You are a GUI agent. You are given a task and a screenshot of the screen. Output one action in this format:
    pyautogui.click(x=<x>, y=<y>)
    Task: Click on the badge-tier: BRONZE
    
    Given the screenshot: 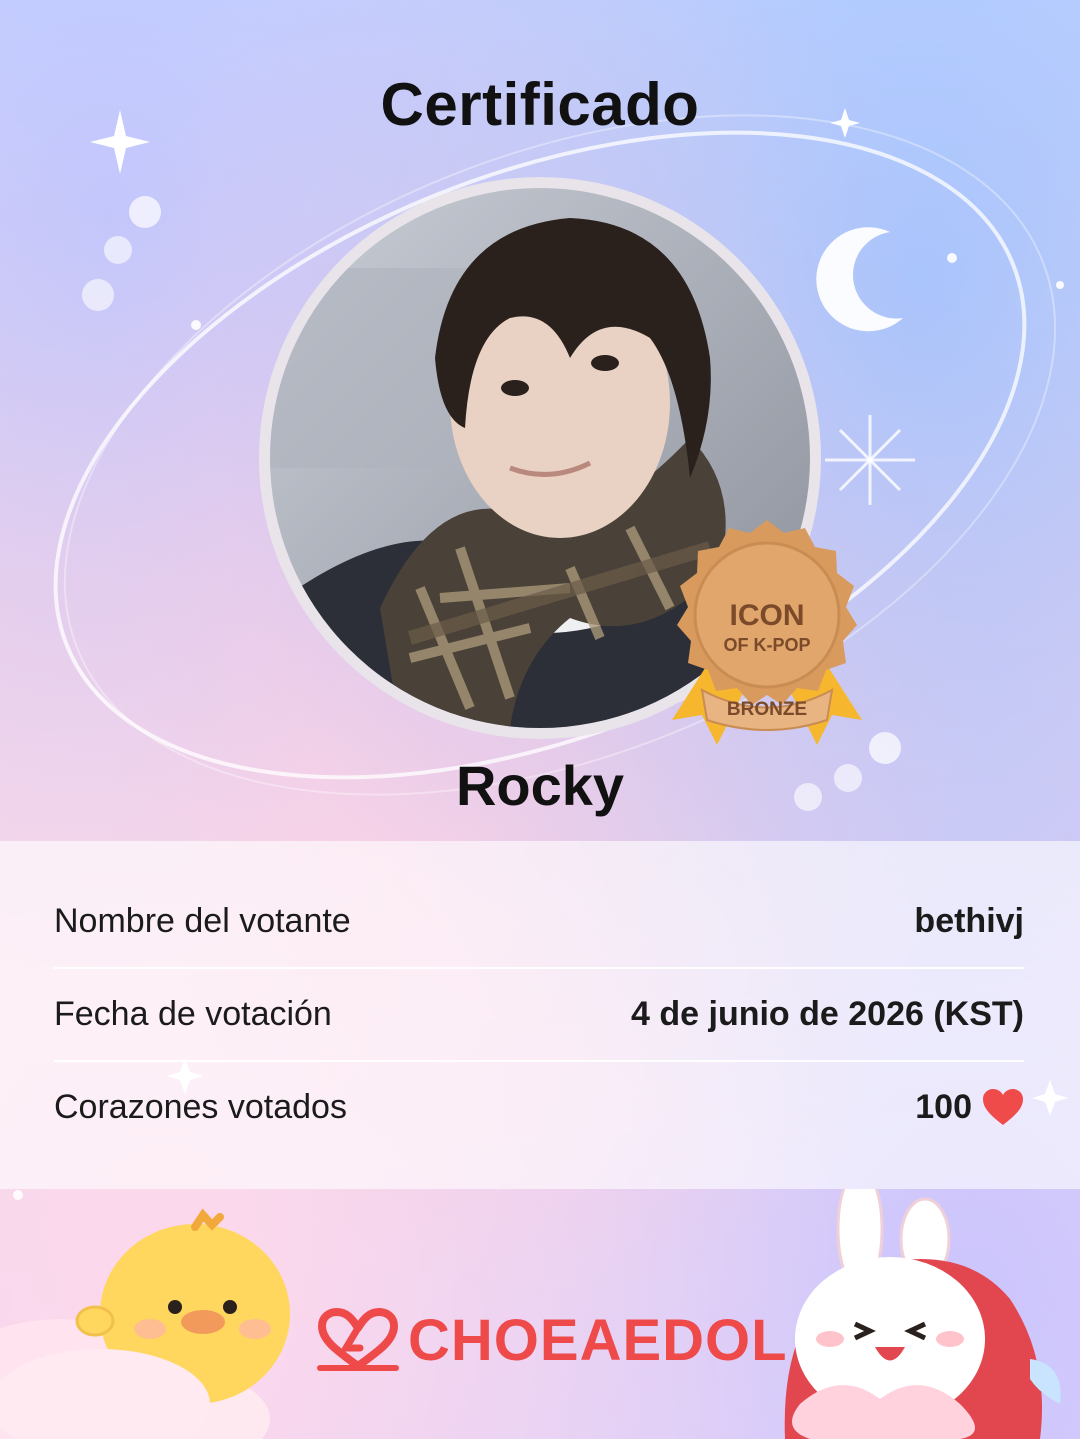 What is the action you would take?
    pyautogui.click(x=767, y=709)
    